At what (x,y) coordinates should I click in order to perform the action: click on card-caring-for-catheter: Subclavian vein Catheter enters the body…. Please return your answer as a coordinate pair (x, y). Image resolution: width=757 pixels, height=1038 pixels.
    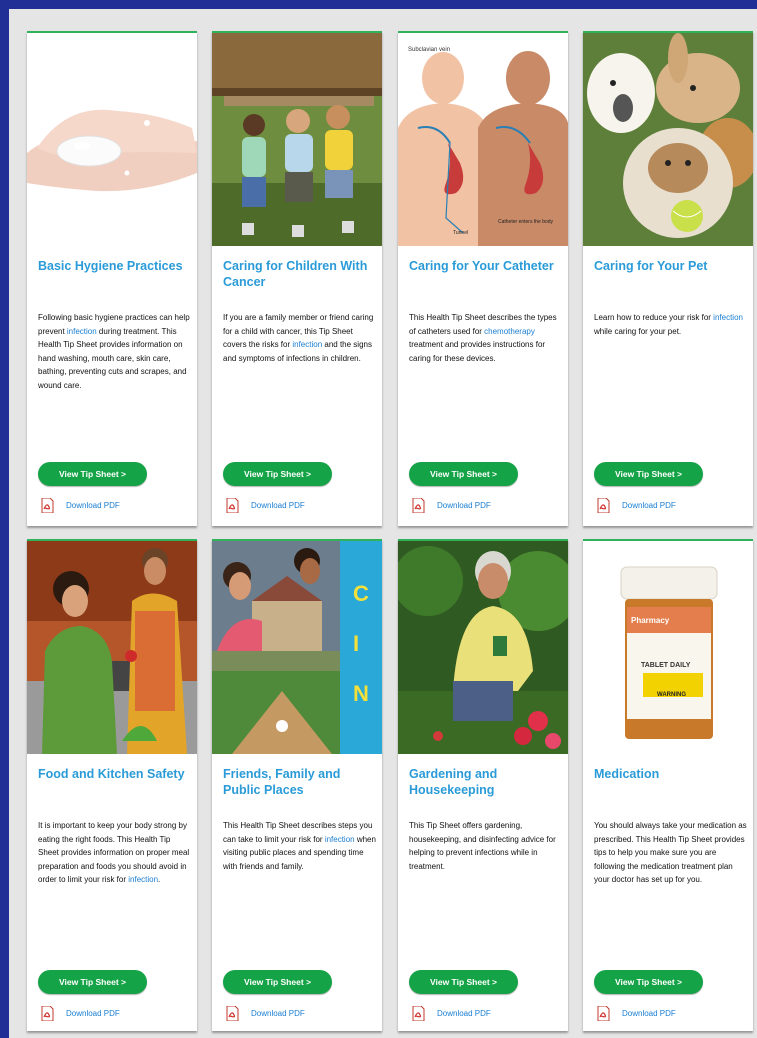
    Looking at the image, I should click on (483, 278).